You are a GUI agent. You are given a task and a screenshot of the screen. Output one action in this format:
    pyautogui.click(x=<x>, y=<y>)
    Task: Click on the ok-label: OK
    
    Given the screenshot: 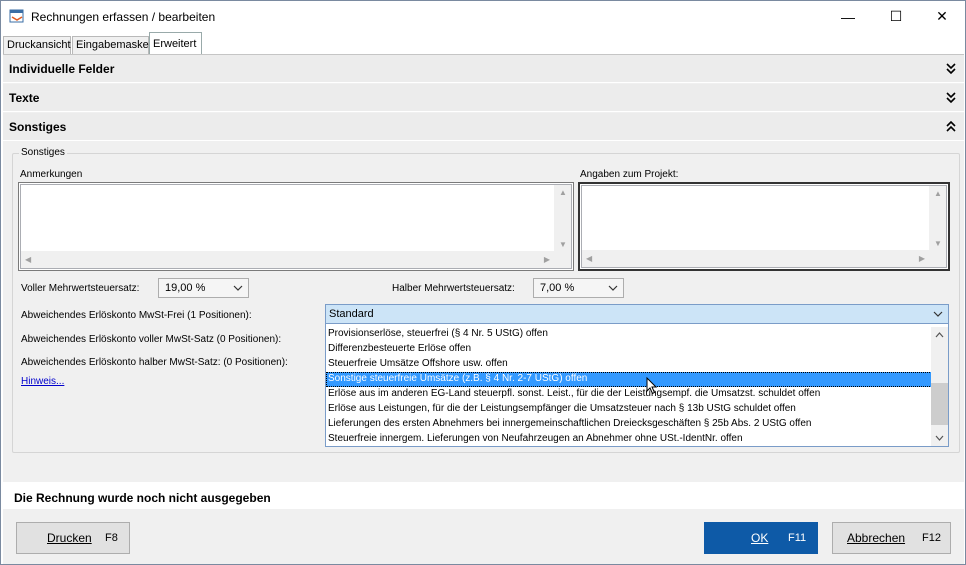 What is the action you would take?
    pyautogui.click(x=760, y=538)
    